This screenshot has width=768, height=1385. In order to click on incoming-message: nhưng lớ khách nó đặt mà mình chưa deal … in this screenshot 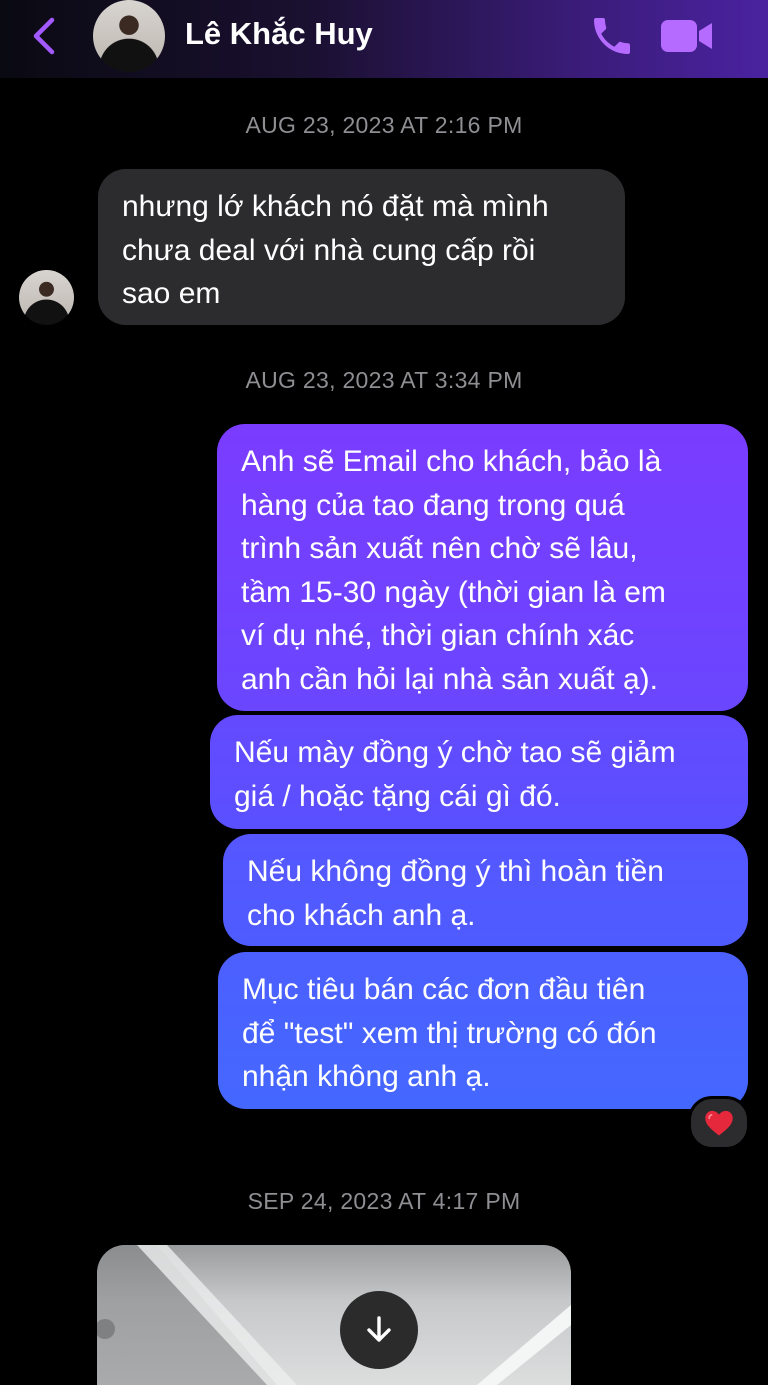, I will do `click(361, 247)`.